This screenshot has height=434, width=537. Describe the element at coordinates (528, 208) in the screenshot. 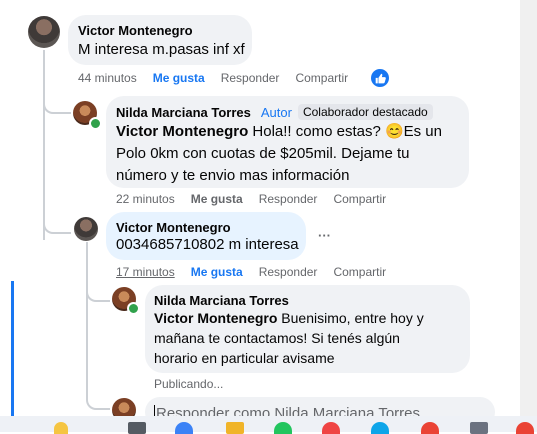

I see `page-scrollbar` at that location.